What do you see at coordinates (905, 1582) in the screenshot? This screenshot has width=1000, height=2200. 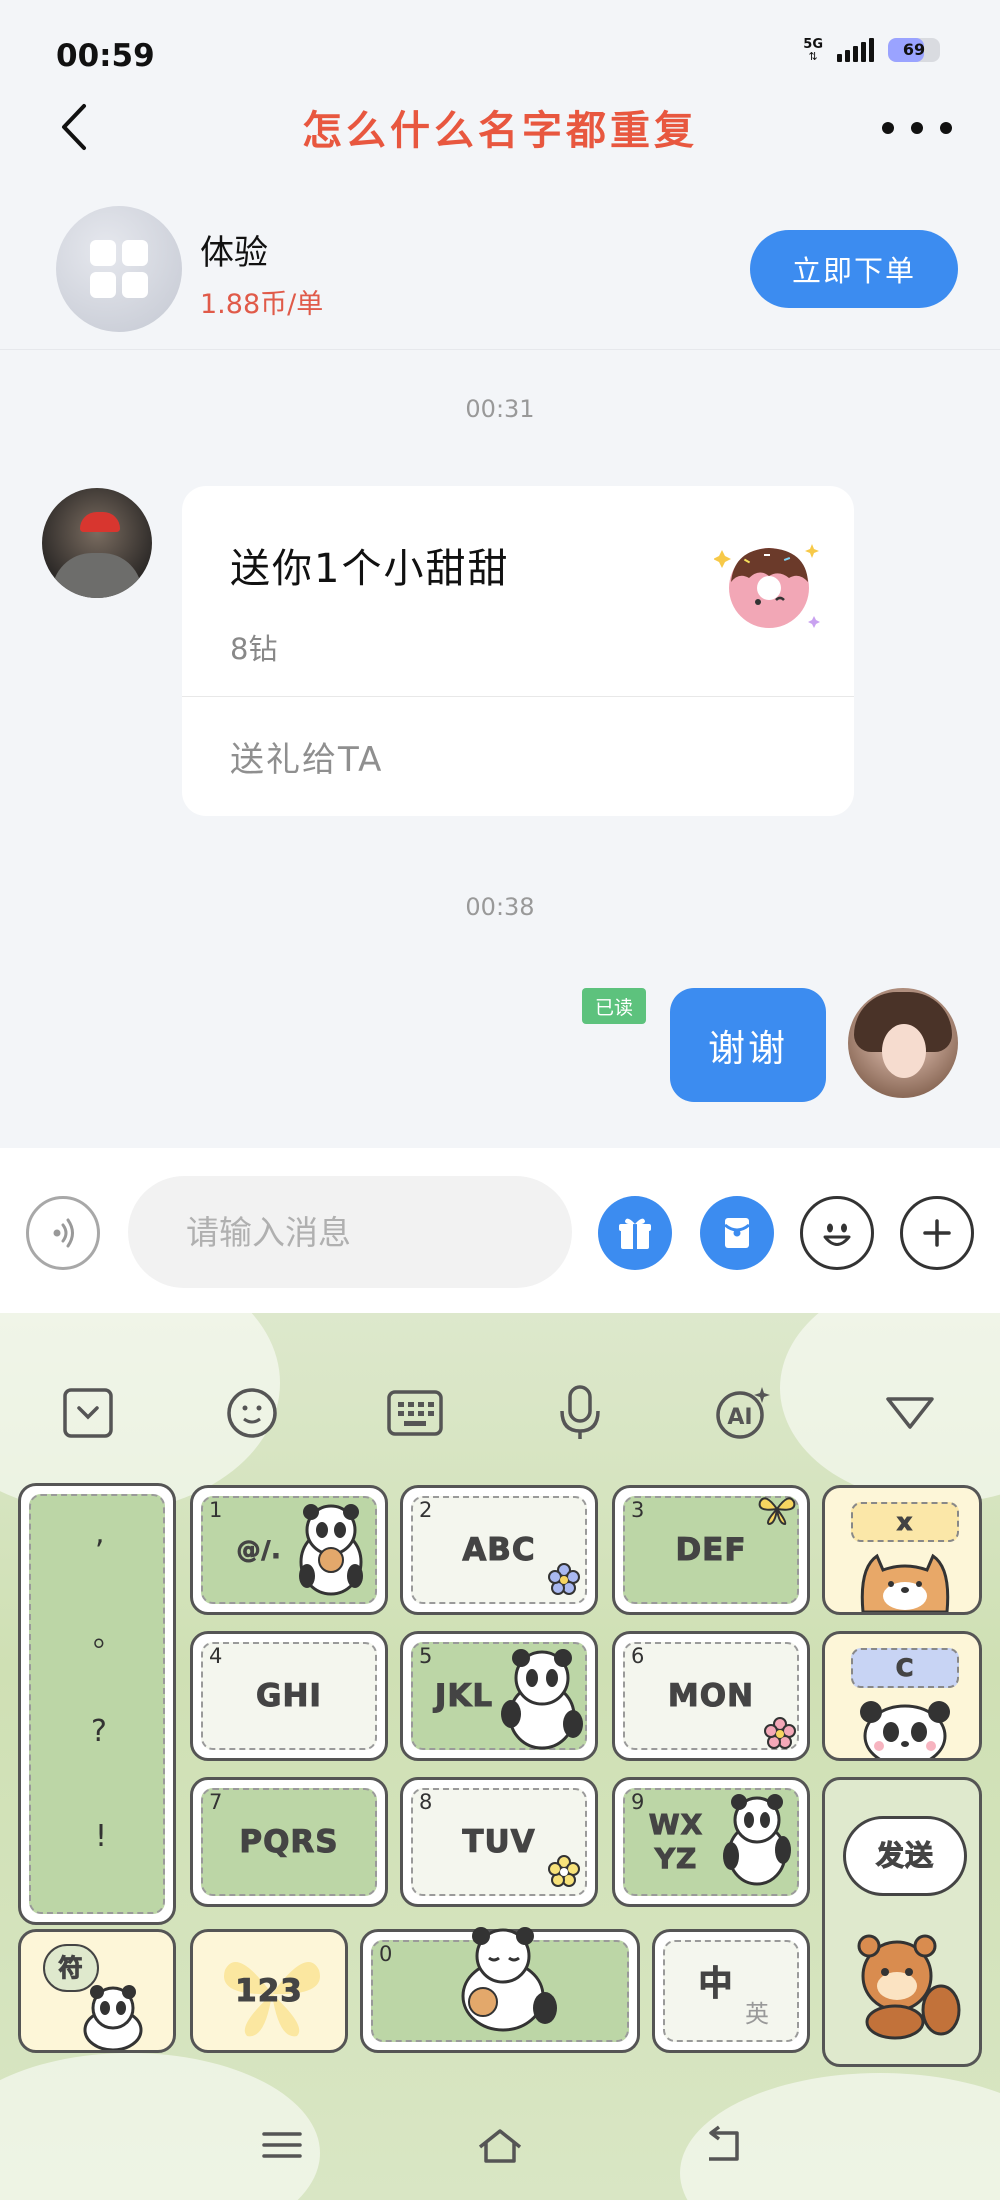 I see `shiba-dog-icon` at bounding box center [905, 1582].